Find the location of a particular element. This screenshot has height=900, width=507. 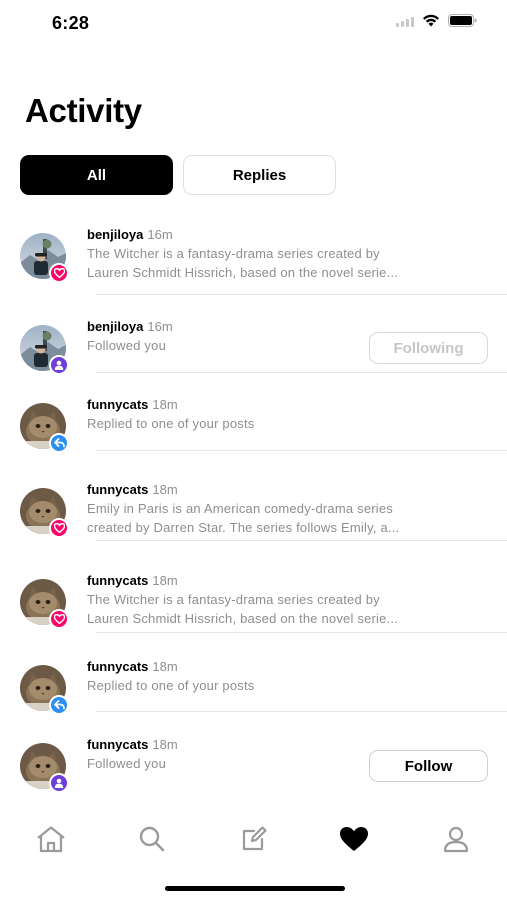

tab-all: All is located at coordinates (96, 175).